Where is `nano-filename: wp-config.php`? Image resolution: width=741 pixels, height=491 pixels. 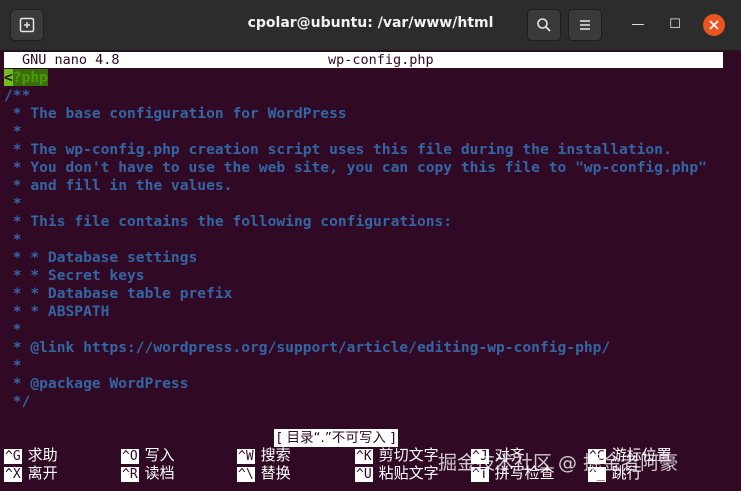
nano-filename: wp-config.php is located at coordinates (381, 60).